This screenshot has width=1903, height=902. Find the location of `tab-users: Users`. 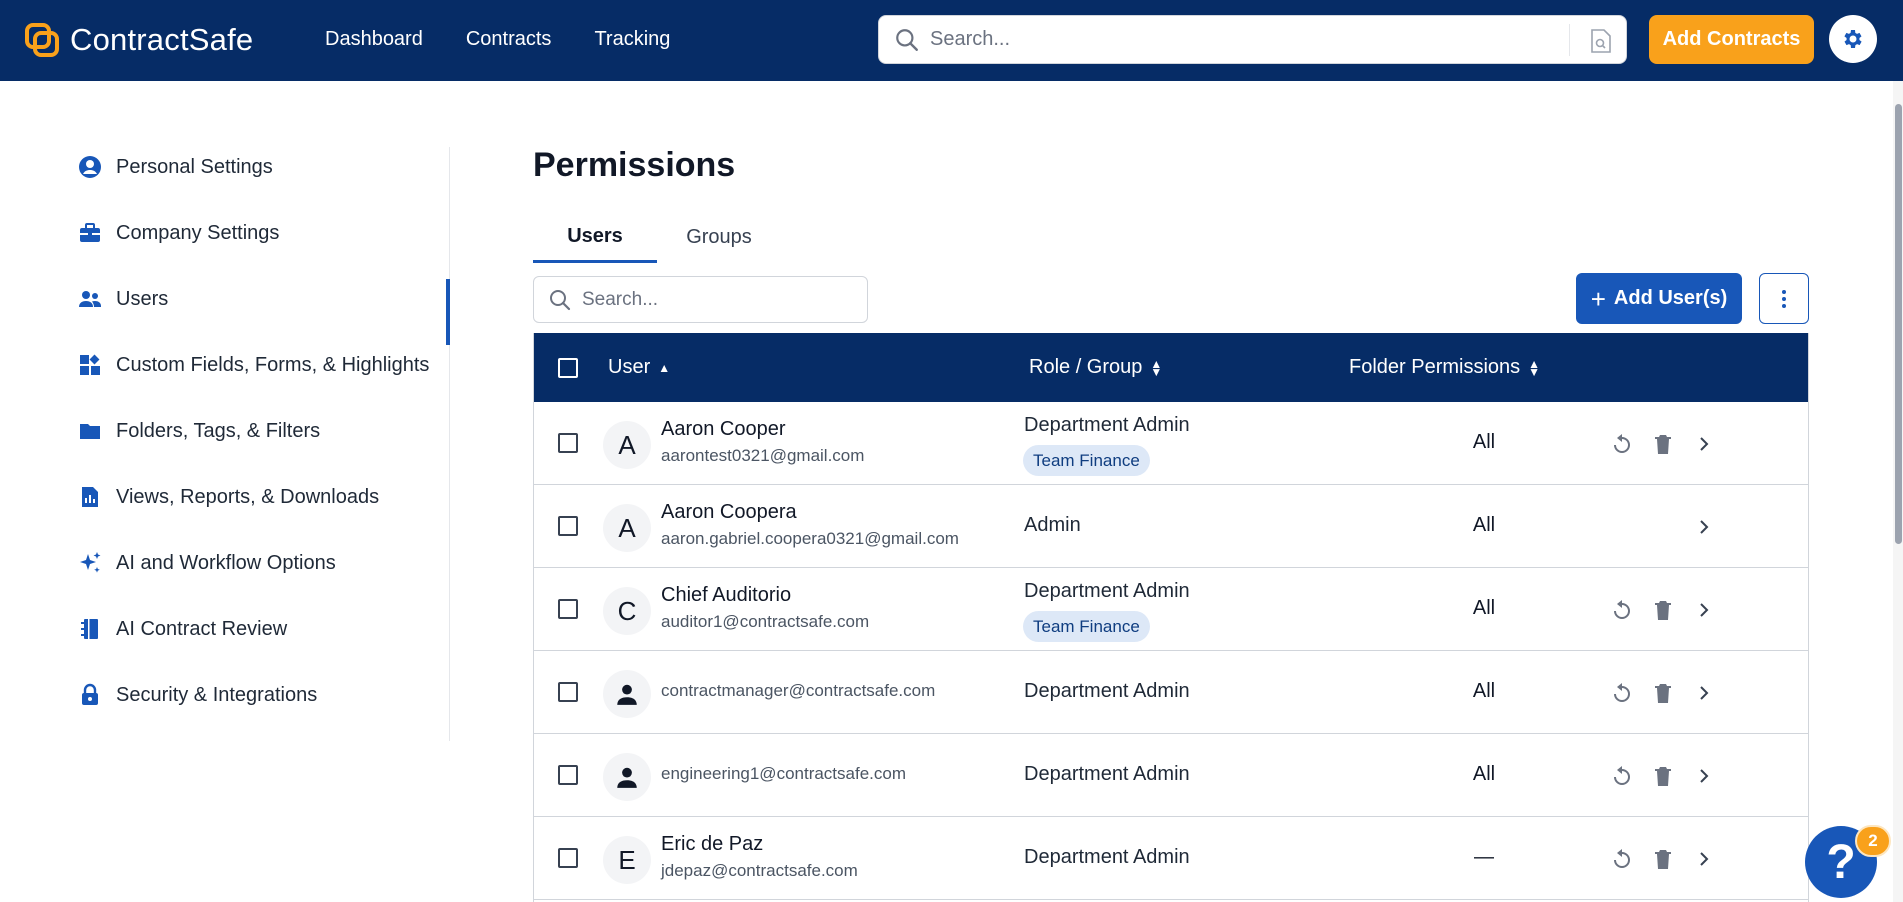

tab-users: Users is located at coordinates (595, 237).